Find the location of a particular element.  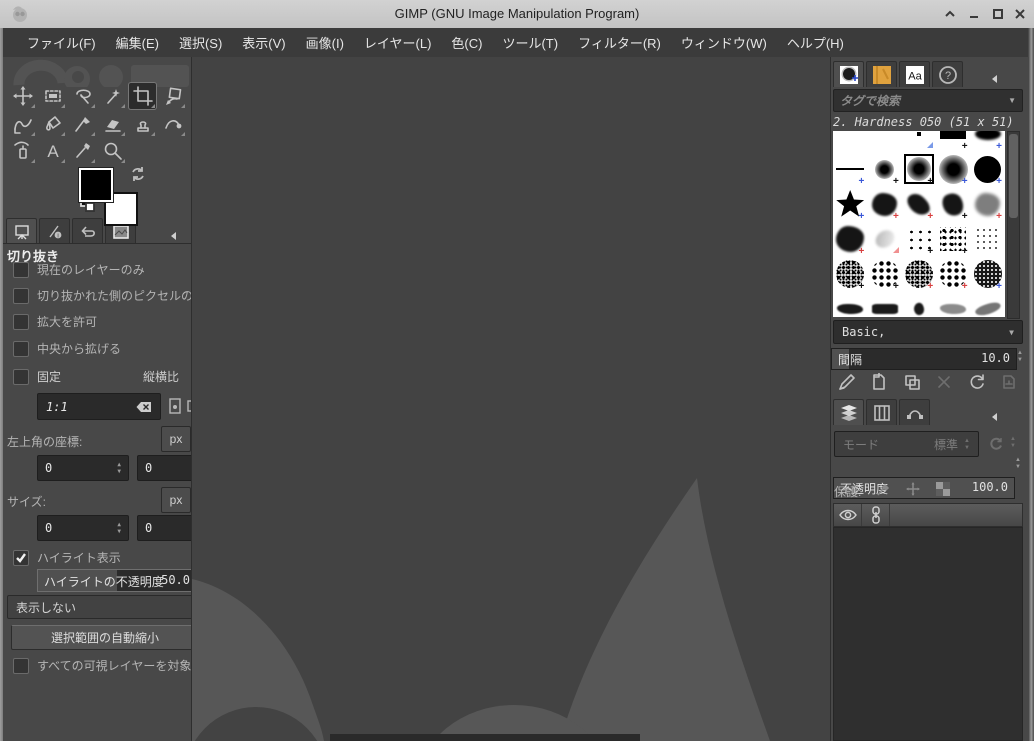

foreground-color-swatch is located at coordinates (96, 185).